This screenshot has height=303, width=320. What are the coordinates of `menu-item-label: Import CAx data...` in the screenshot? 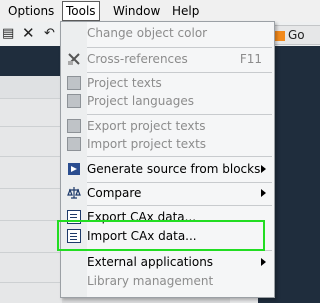 It's located at (142, 236).